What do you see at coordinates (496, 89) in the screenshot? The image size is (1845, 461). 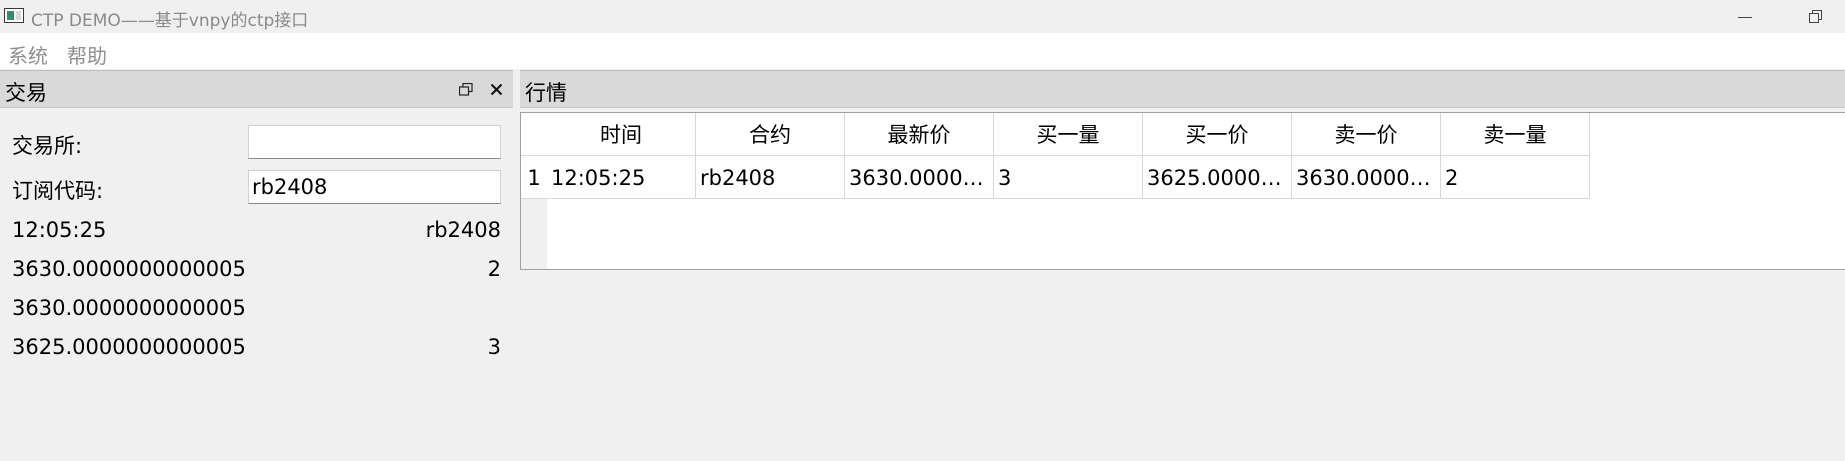 I see `close-icon` at bounding box center [496, 89].